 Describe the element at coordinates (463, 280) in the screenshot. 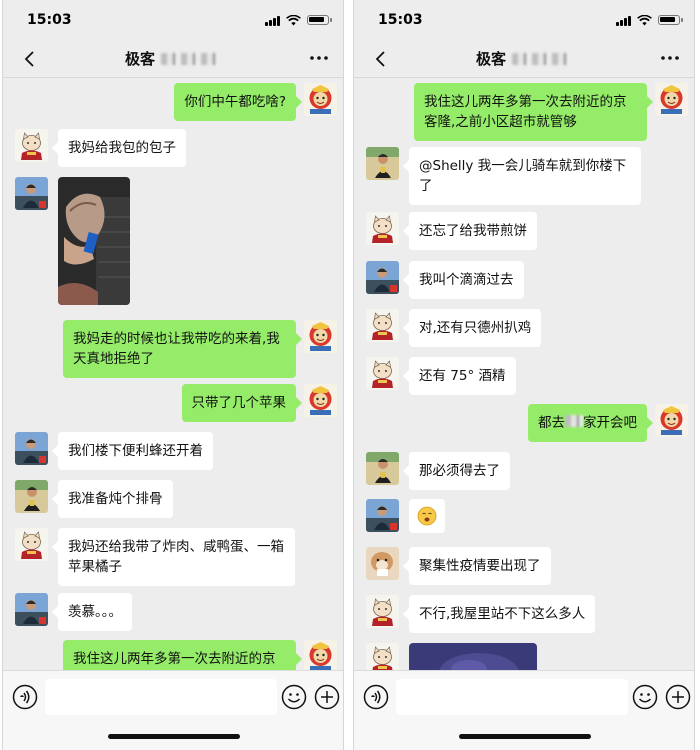

I see `message-bubble: 我叫个滴滴过去` at that location.